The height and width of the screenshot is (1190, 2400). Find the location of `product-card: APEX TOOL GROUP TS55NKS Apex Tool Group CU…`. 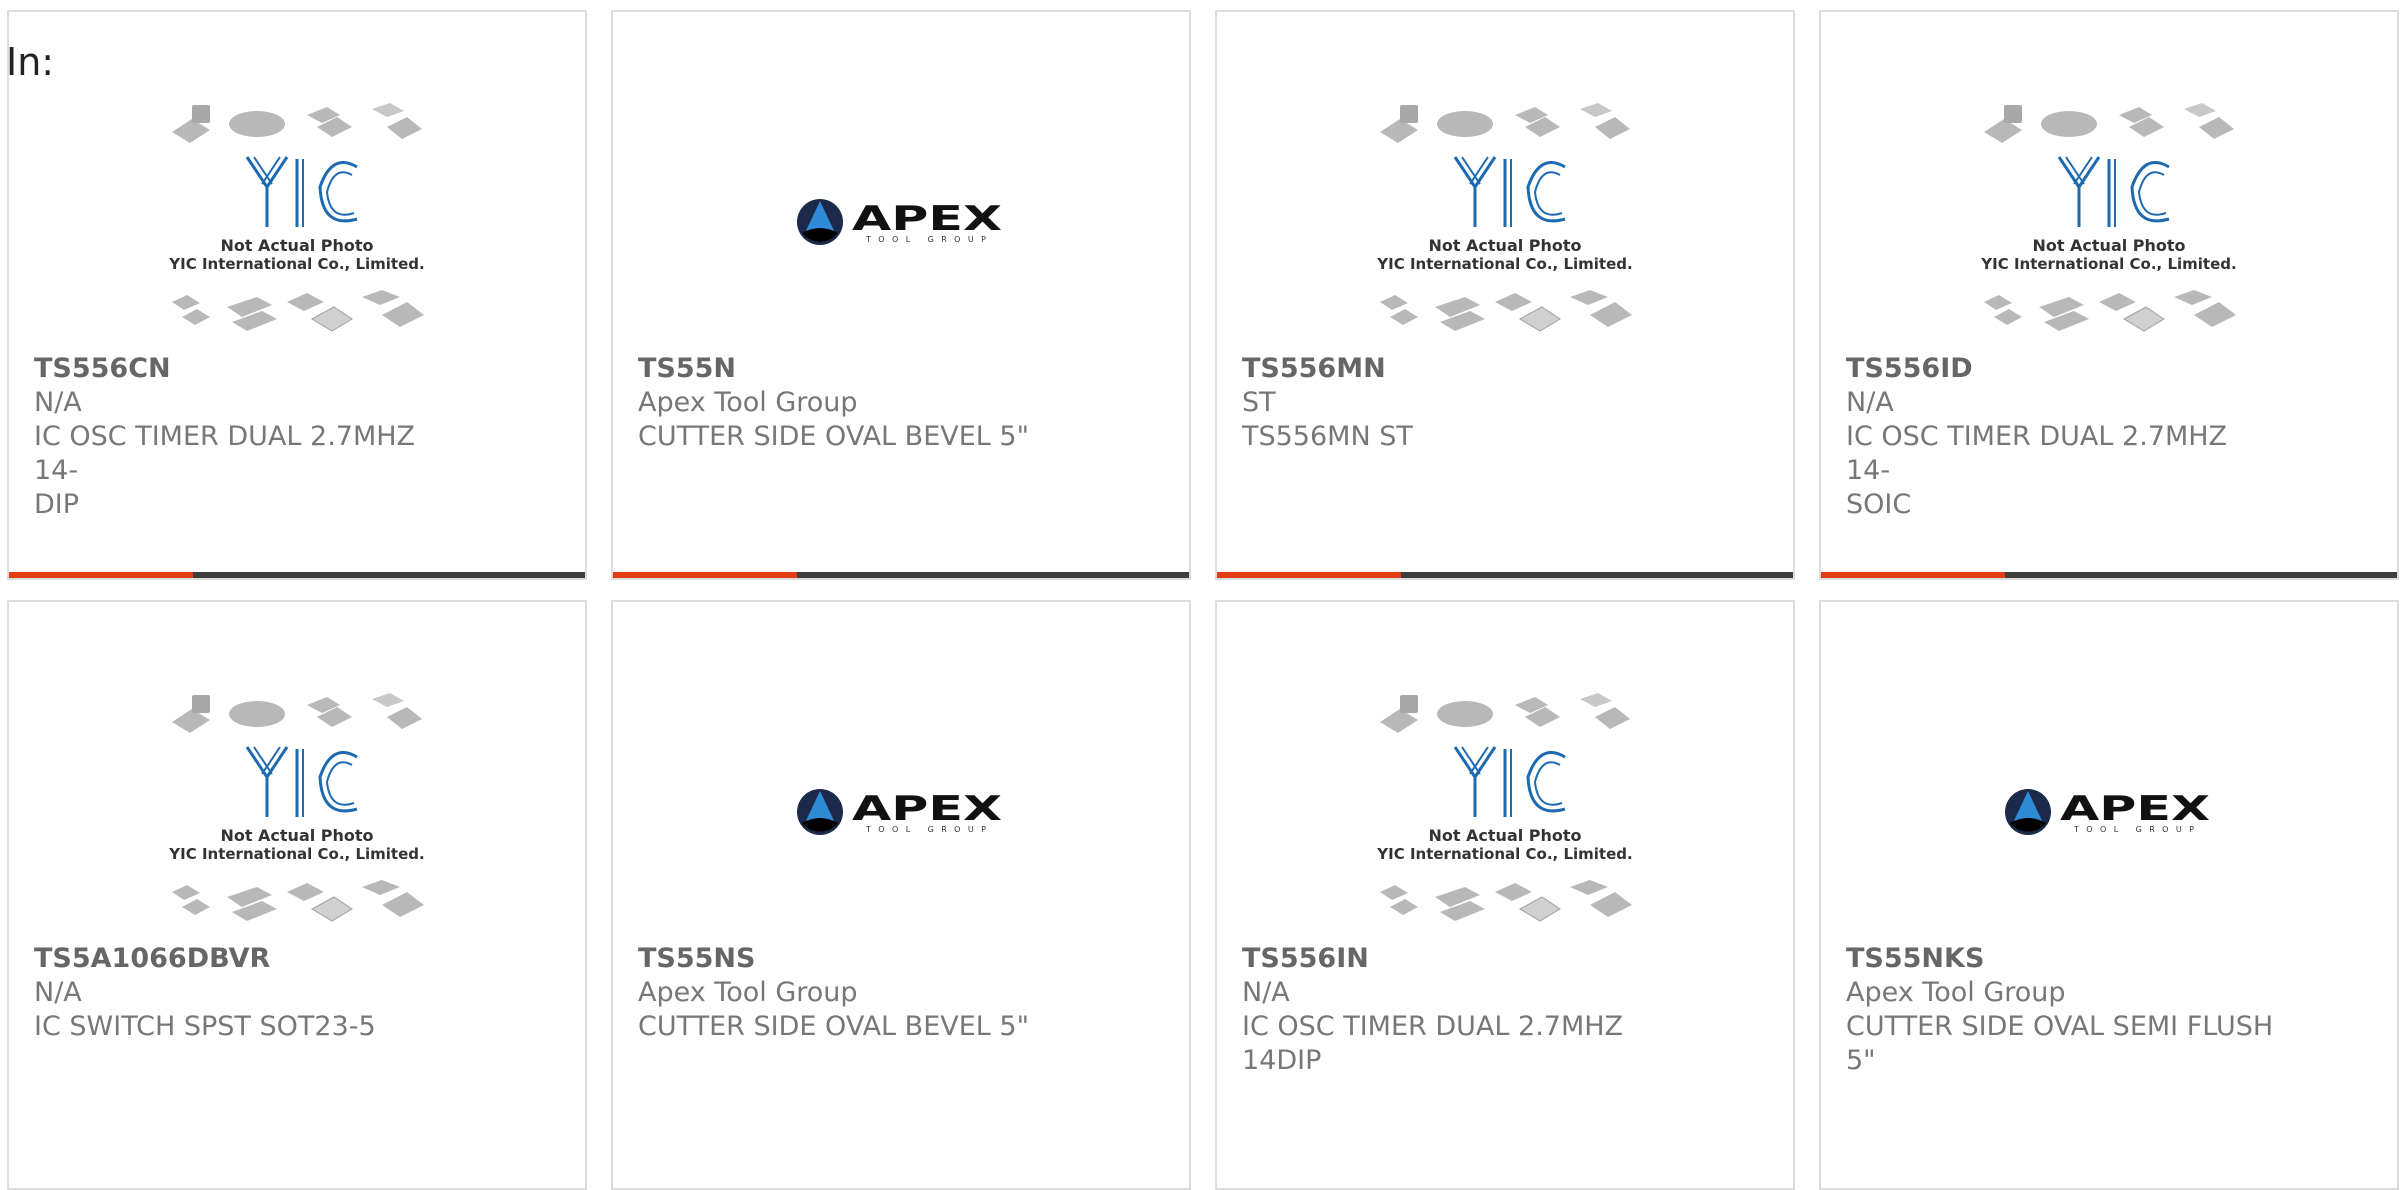

product-card: APEX TOOL GROUP TS55NKS Apex Tool Group CU… is located at coordinates (2109, 895).